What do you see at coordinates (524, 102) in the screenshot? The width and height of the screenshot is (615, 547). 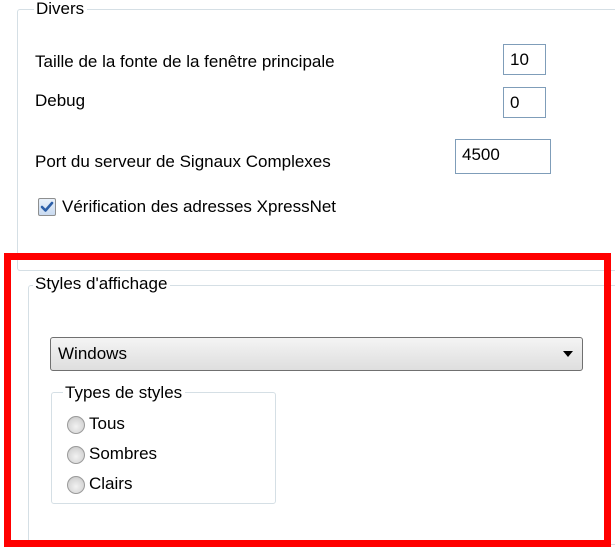 I see `debug-input: 0` at bounding box center [524, 102].